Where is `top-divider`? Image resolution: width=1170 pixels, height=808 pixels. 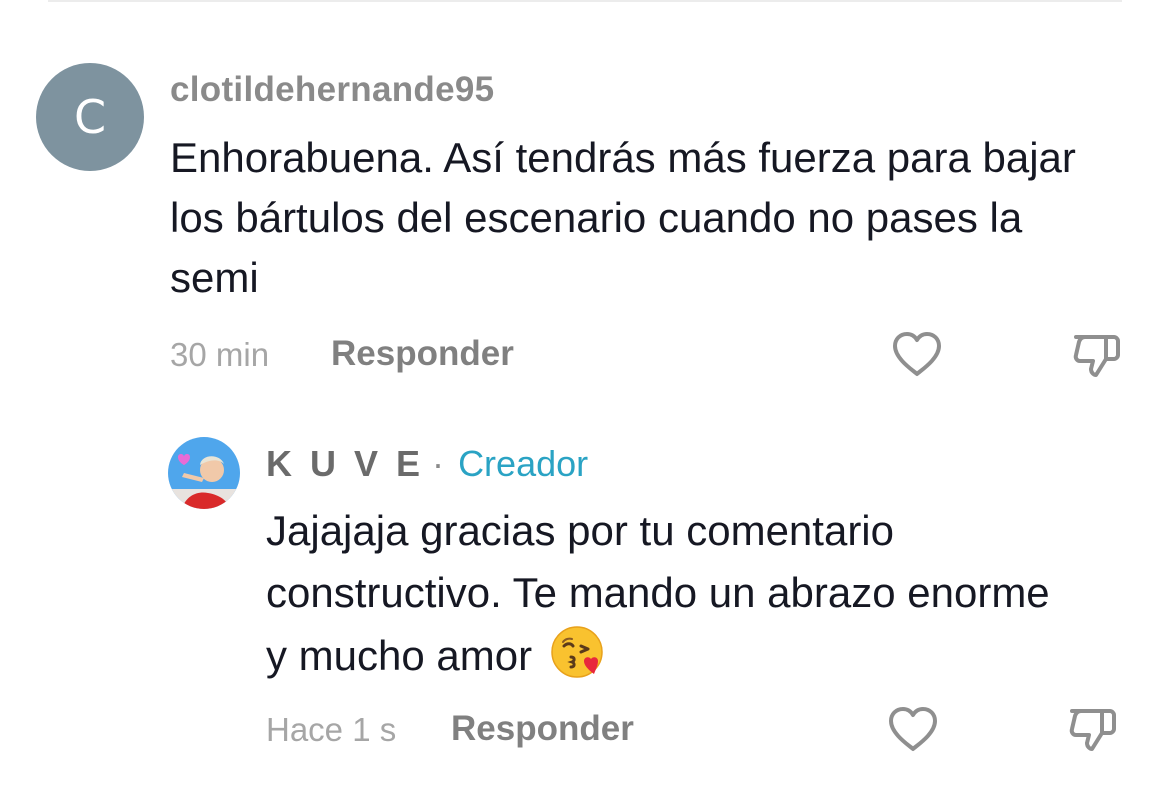
top-divider is located at coordinates (585, 1).